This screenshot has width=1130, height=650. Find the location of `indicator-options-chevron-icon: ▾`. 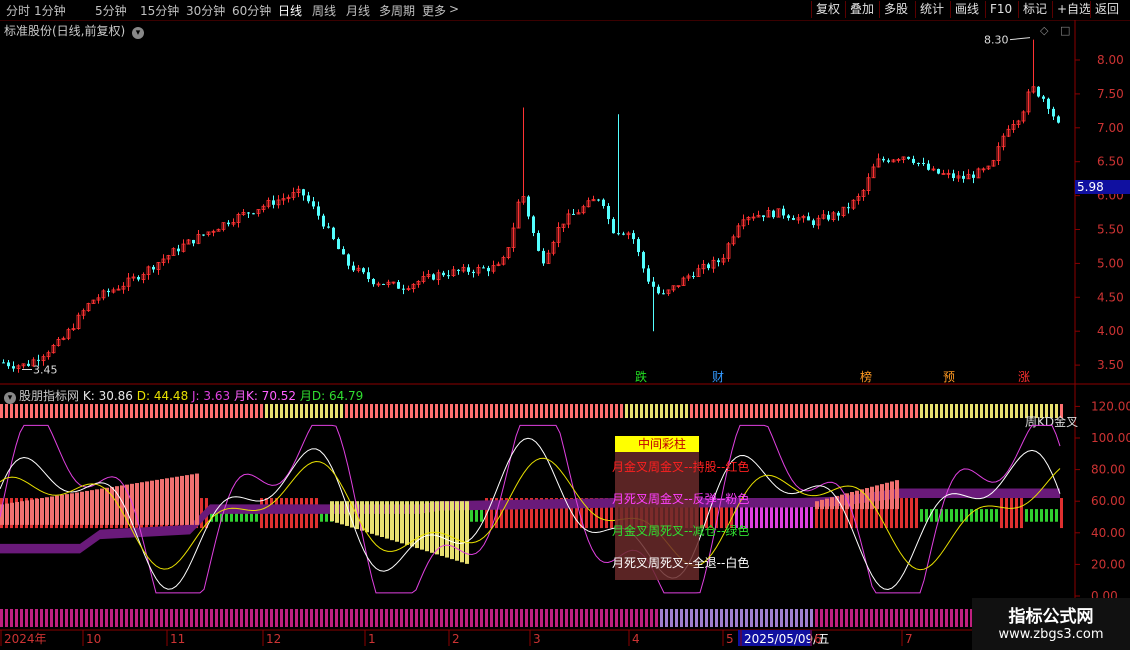

indicator-options-chevron-icon: ▾ is located at coordinates (10, 398).